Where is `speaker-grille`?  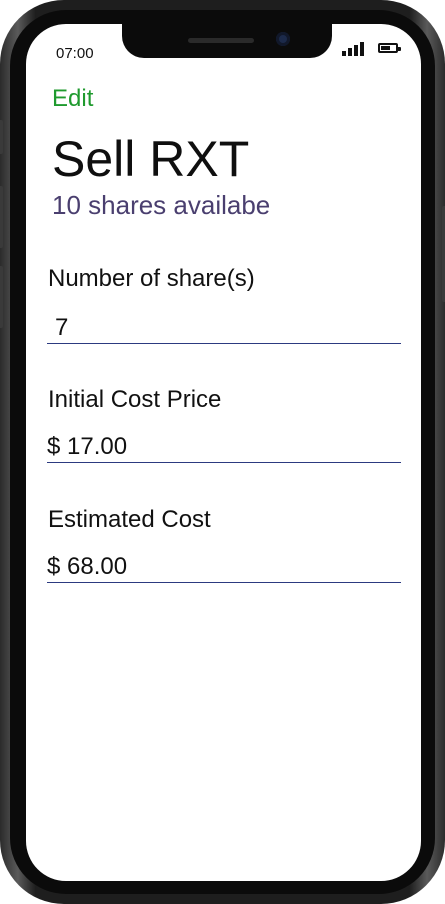
speaker-grille is located at coordinates (221, 40).